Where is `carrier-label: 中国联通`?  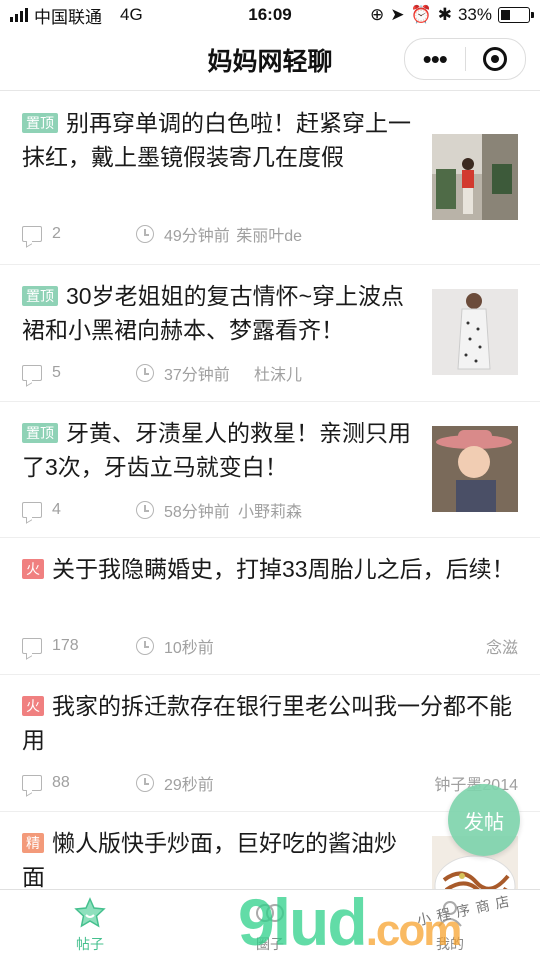 carrier-label: 中国联通 is located at coordinates (68, 17).